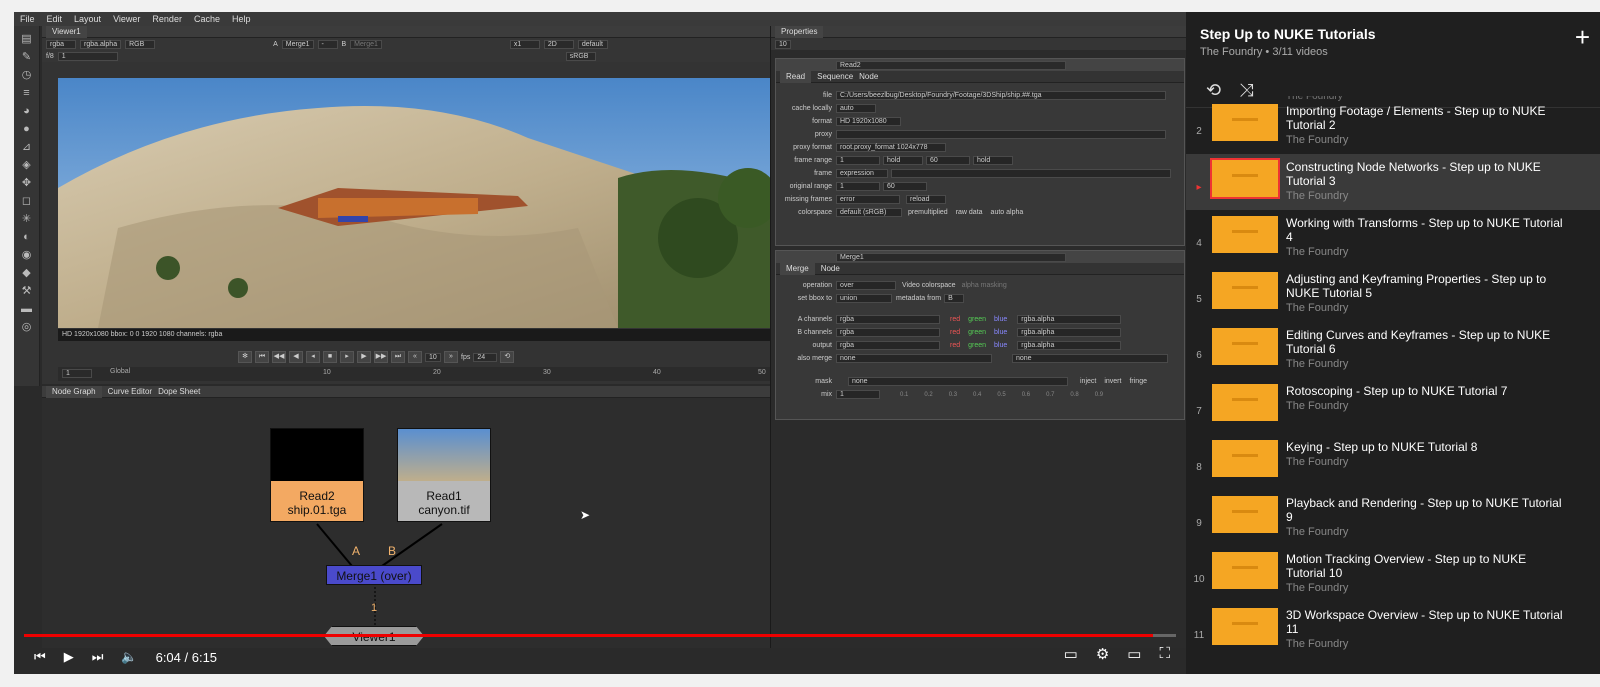  Describe the element at coordinates (262, 357) in the screenshot. I see `first-frame-icon: ⏮` at that location.